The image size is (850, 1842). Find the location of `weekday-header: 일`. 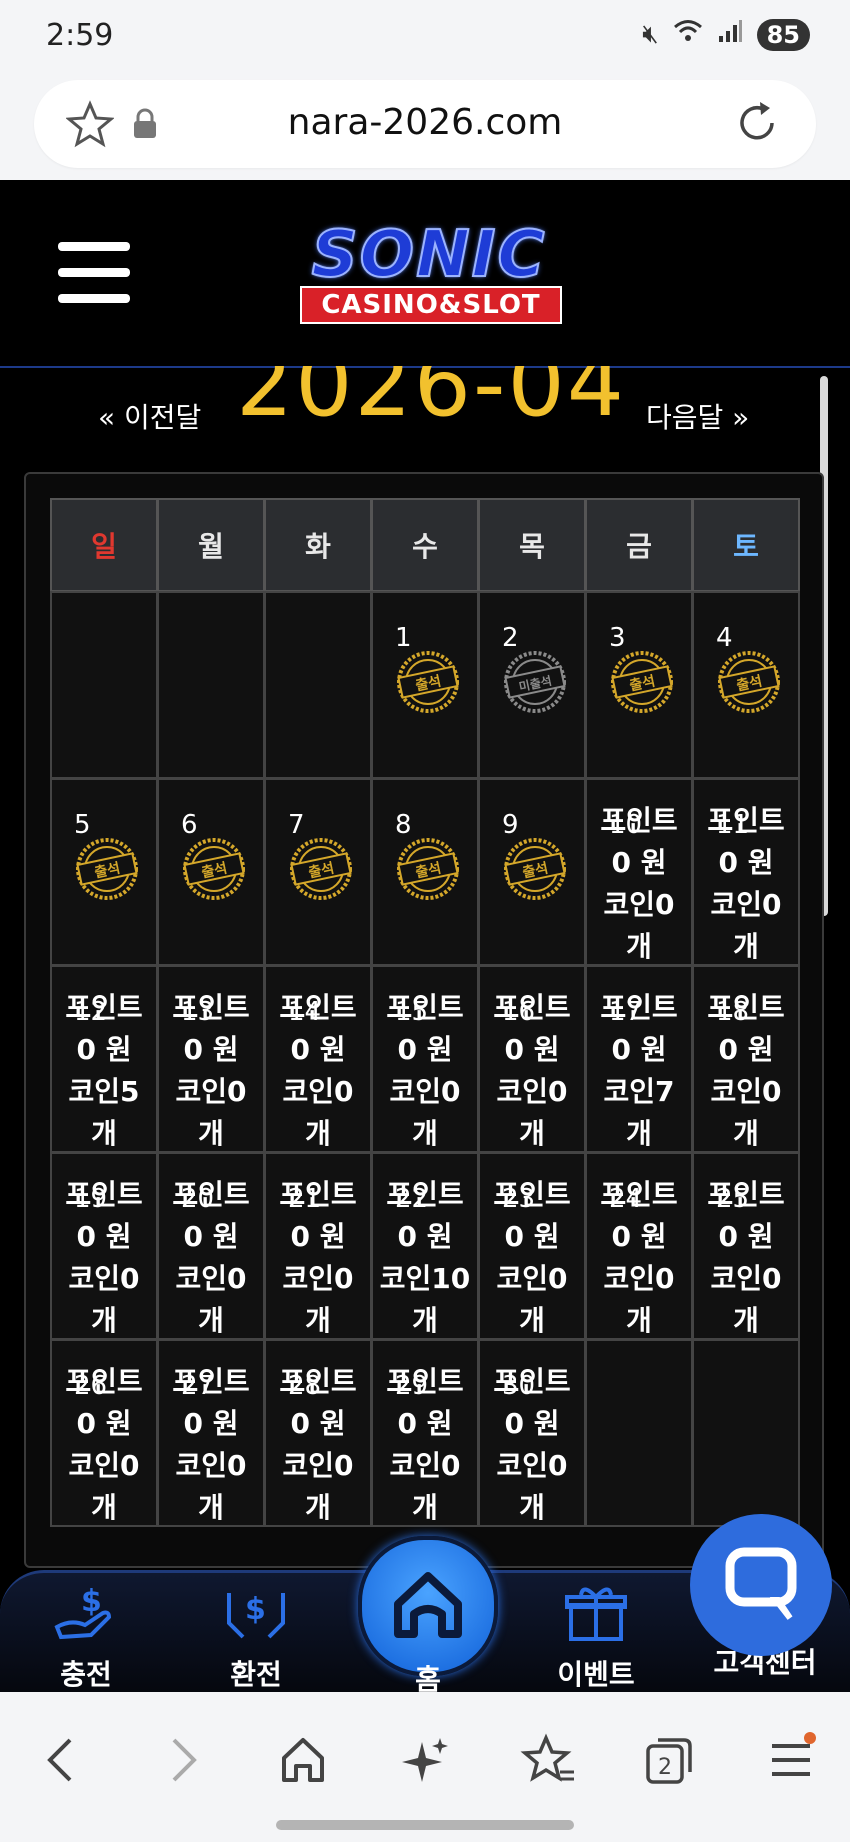

weekday-header: 일 is located at coordinates (104, 545).